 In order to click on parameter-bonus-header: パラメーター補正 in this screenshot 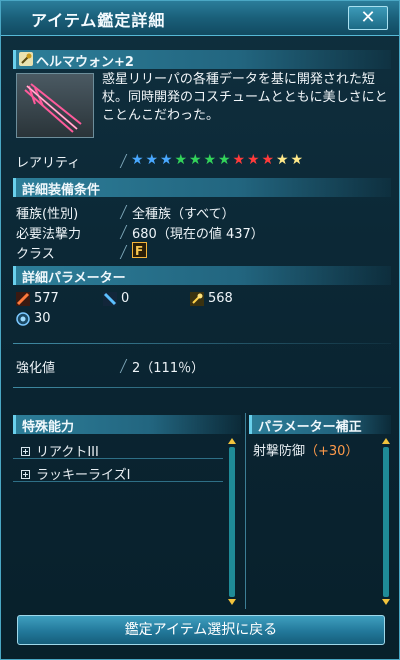, I will do `click(320, 425)`.